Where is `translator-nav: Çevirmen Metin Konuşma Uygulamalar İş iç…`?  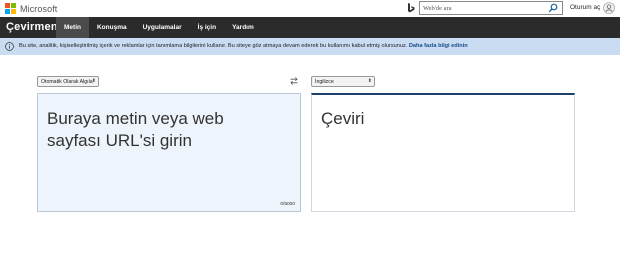
translator-nav: Çevirmen Metin Konuşma Uygulamalar İş iç… is located at coordinates (310, 27).